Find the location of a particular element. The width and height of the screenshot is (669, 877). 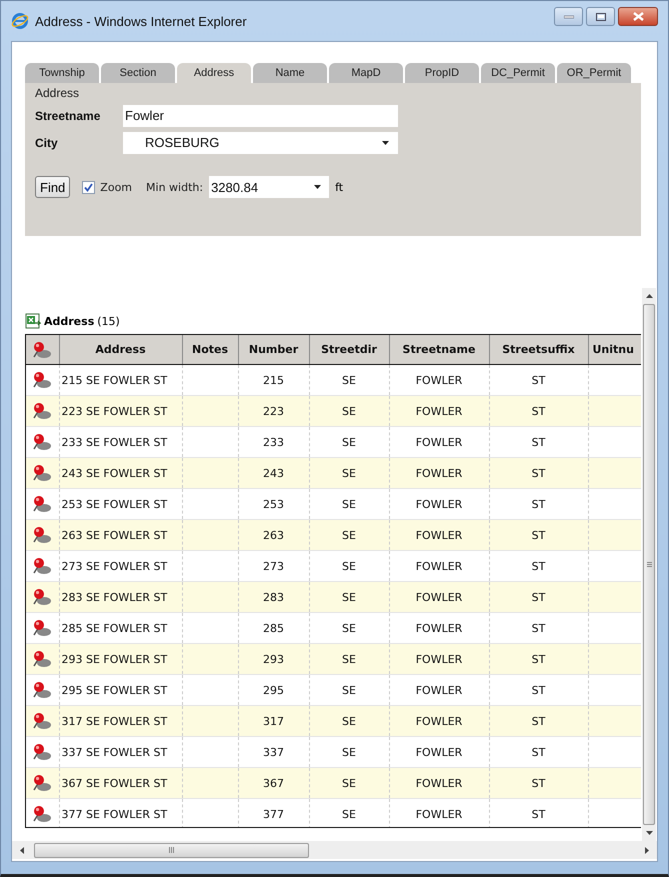

table-cell: 283 SE FOWLER ST is located at coordinates (115, 597).